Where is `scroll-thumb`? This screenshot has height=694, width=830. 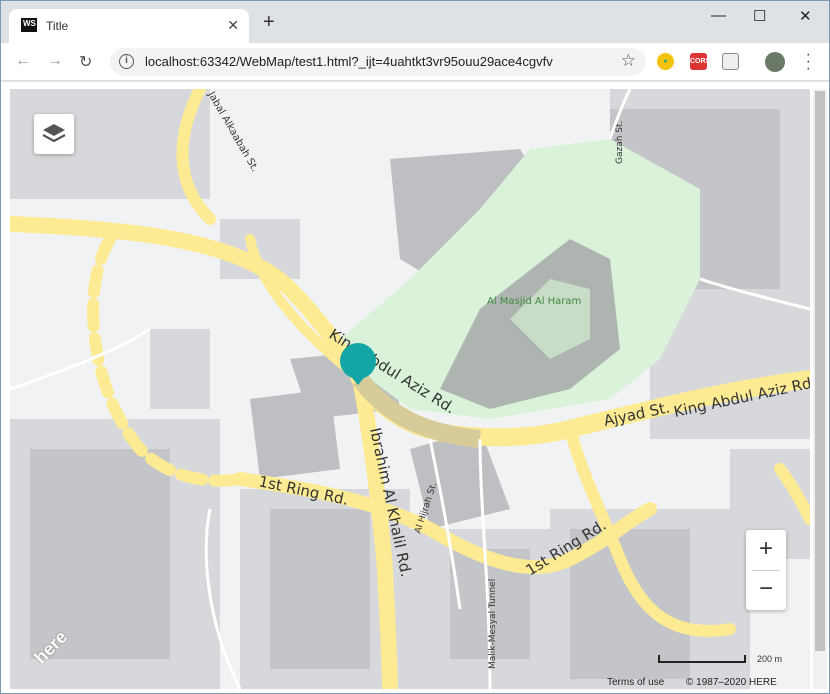
scroll-thumb is located at coordinates (820, 371).